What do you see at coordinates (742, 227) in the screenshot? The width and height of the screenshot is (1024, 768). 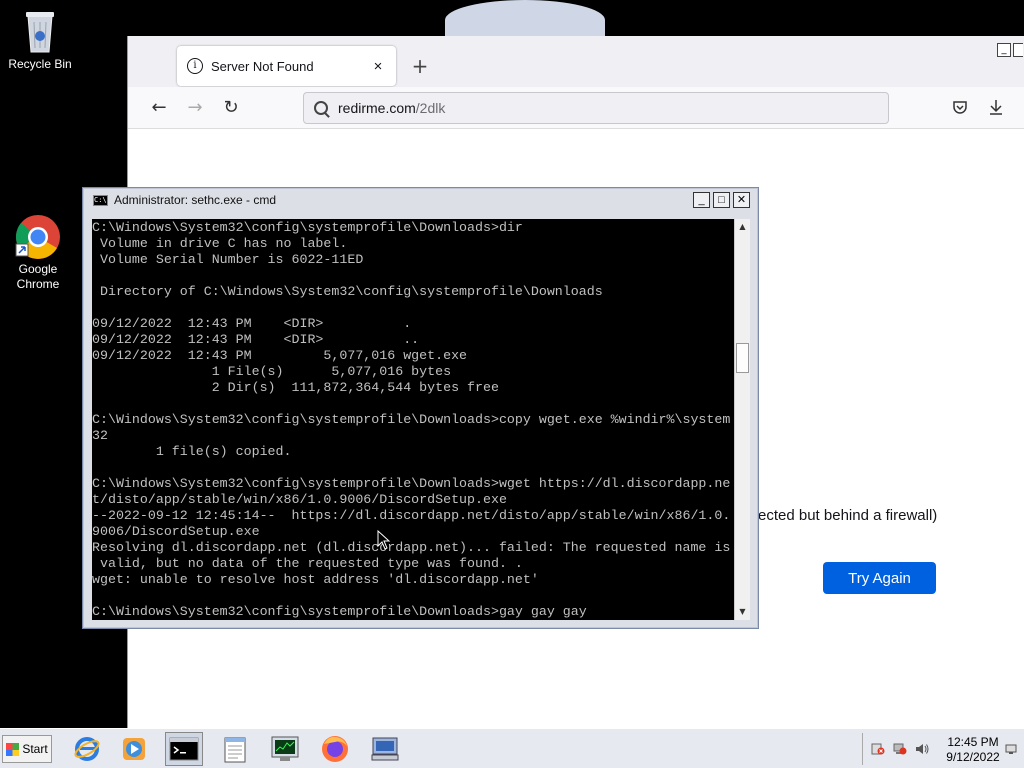 I see `scroll-up-icon: ▲` at bounding box center [742, 227].